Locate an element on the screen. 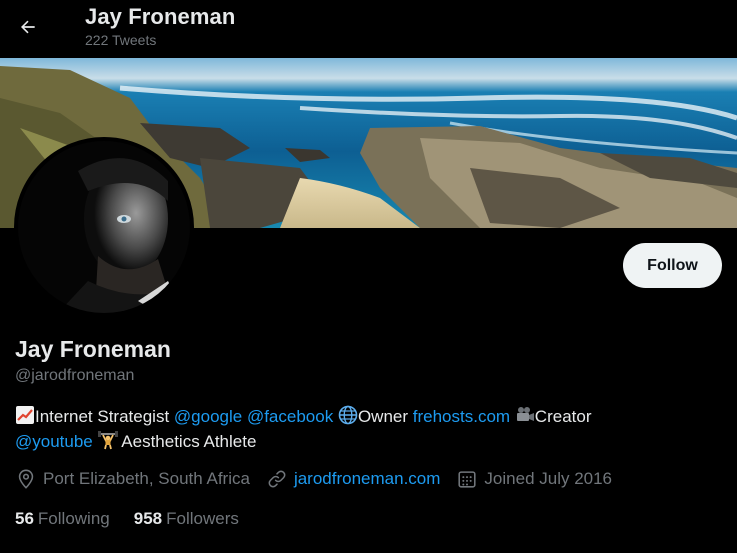 The image size is (737, 553). followers-link: 958 Followers is located at coordinates (186, 519).